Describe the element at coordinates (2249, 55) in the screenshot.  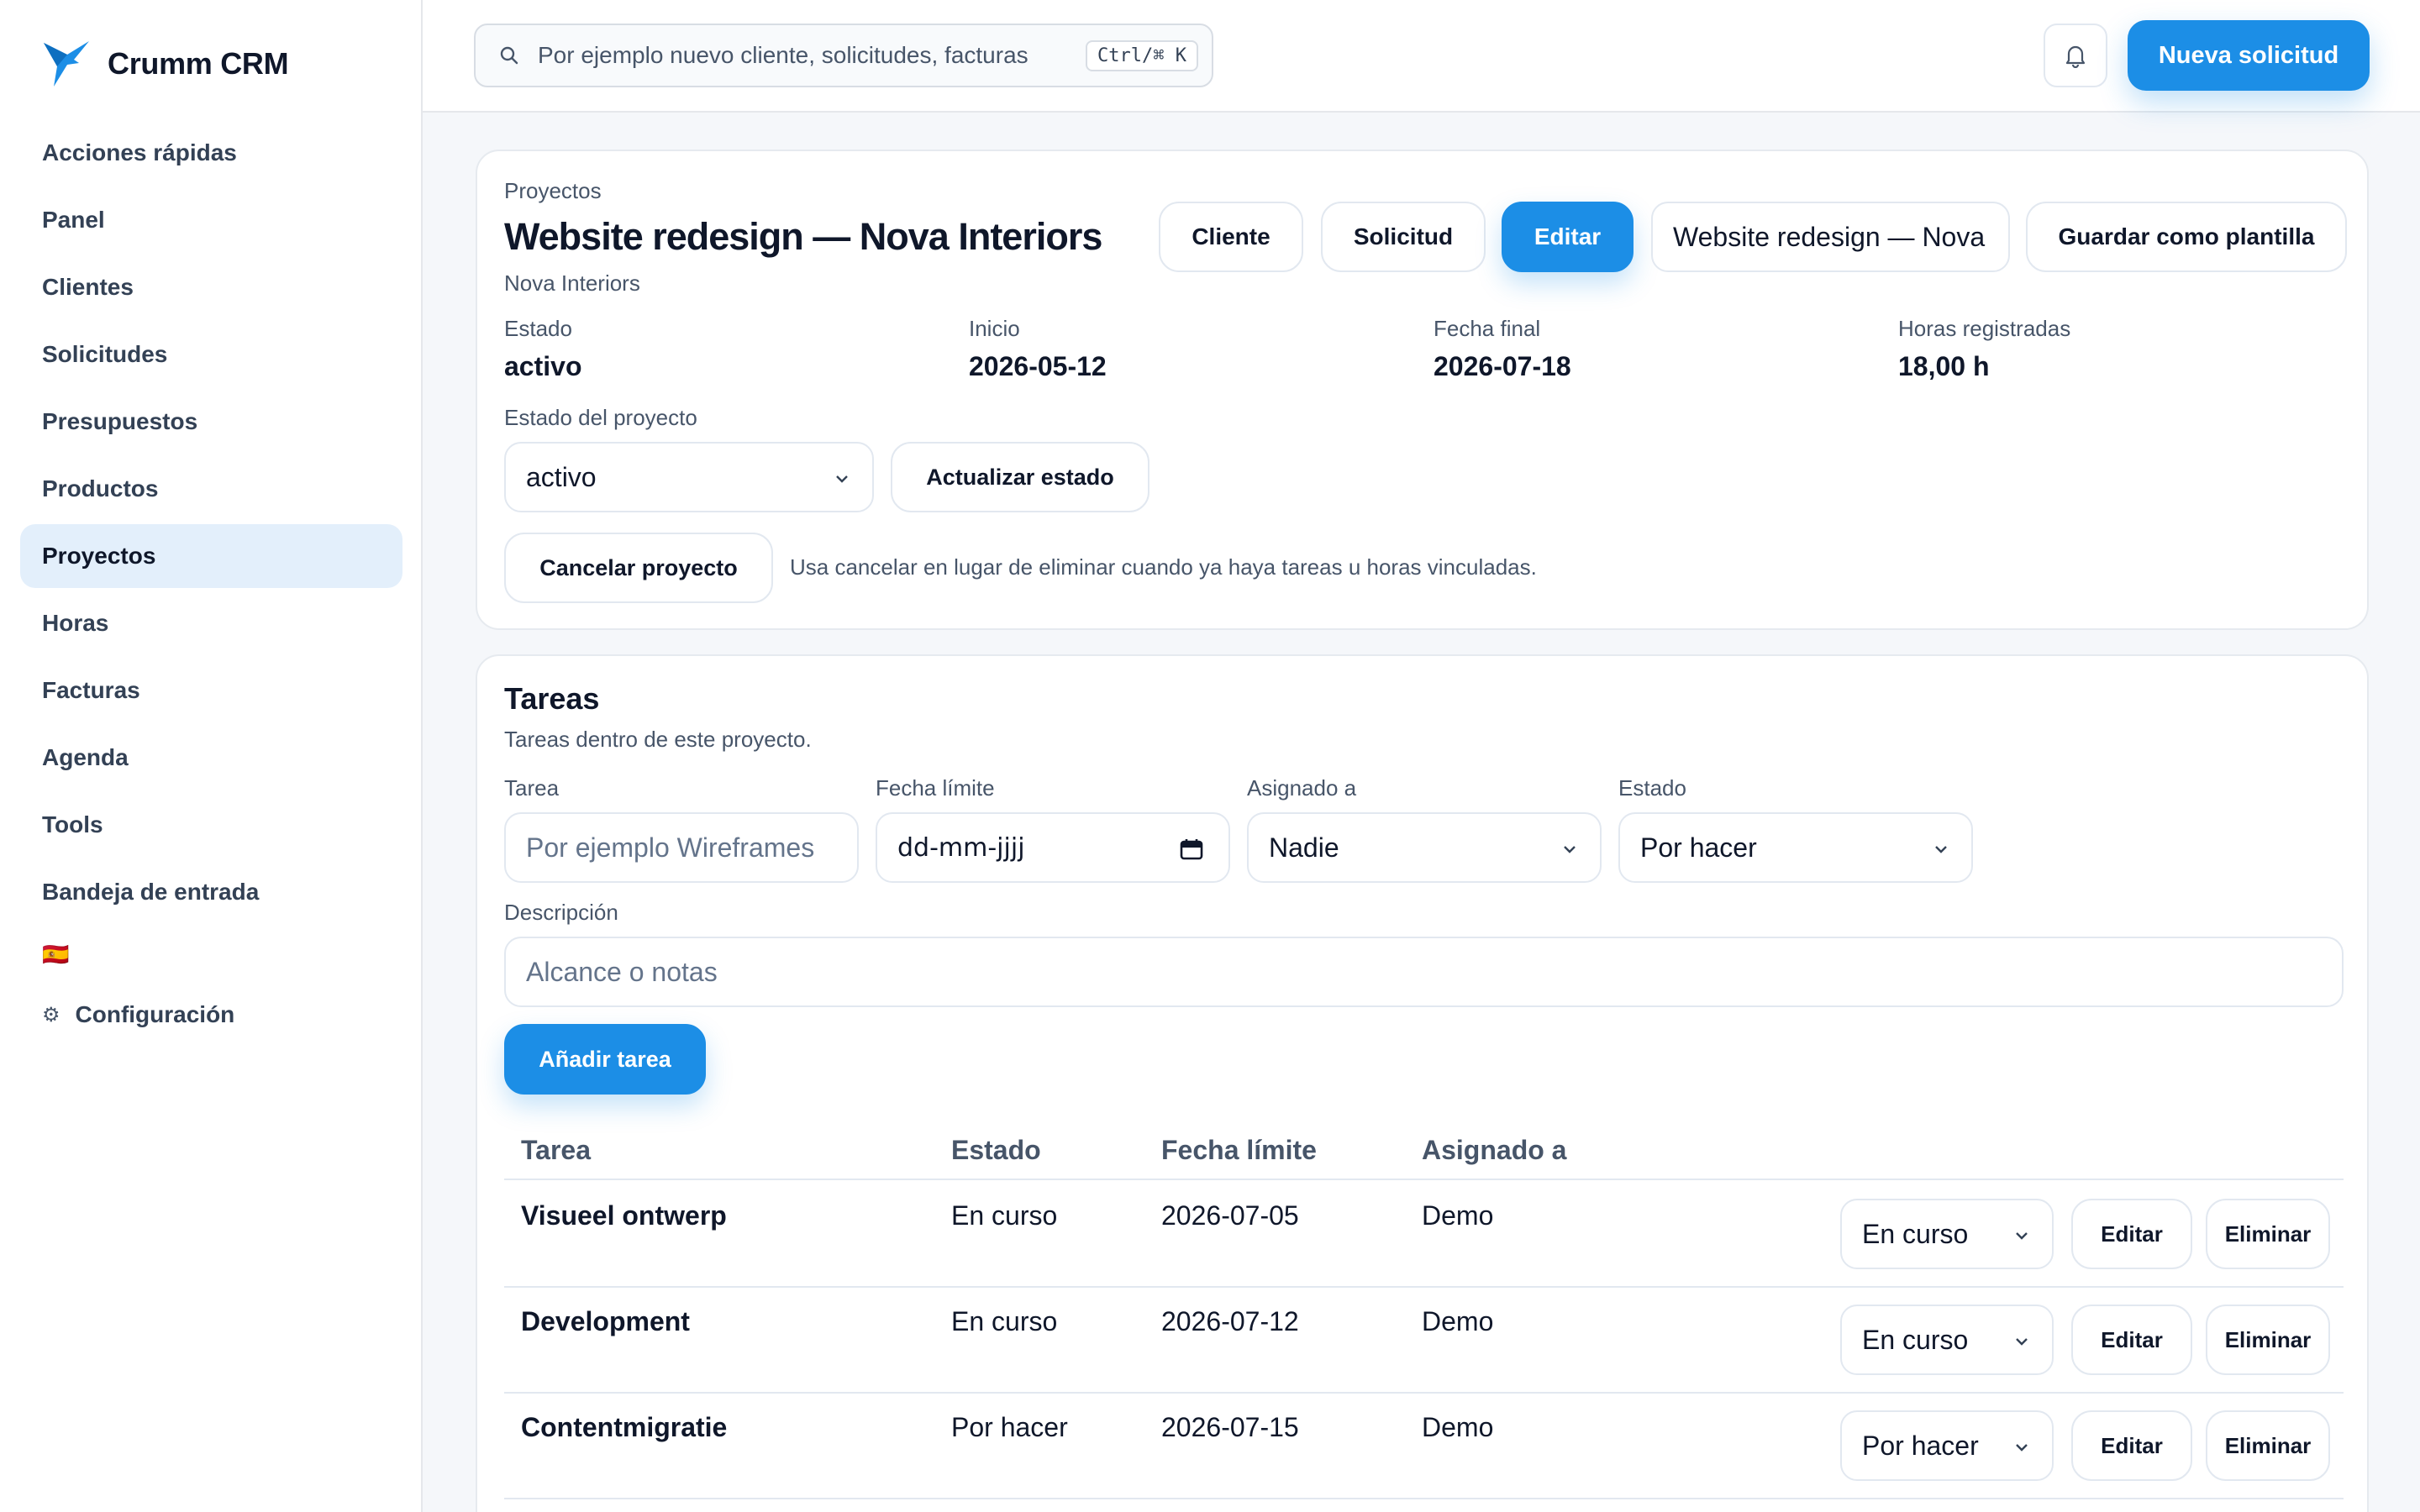
I see `new-request-button: Nueva solicitud` at that location.